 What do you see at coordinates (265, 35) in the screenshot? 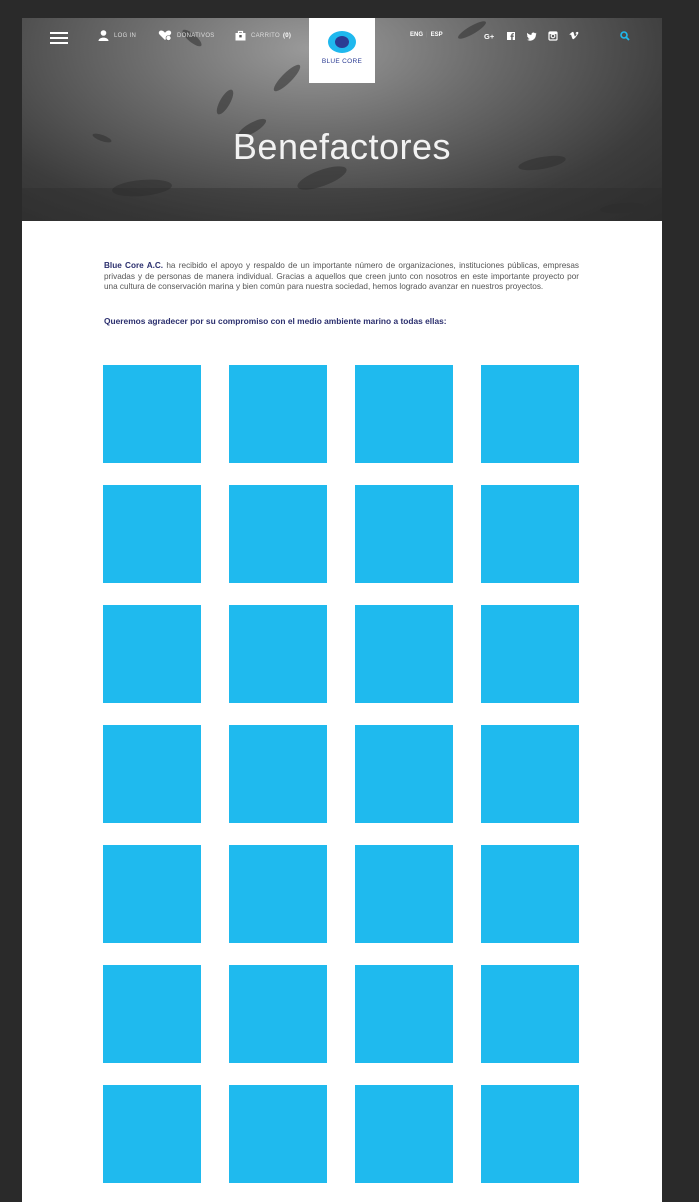
I see `cart-label: CARRITO` at bounding box center [265, 35].